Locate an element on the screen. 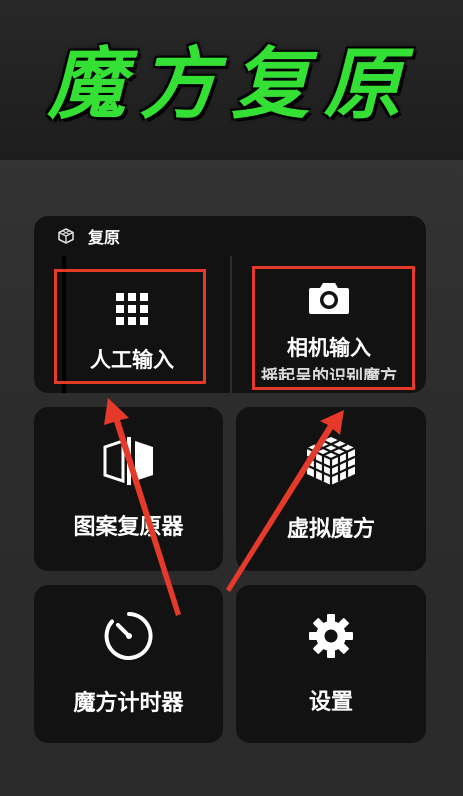 The height and width of the screenshot is (796, 463). grid-icon is located at coordinates (132, 311).